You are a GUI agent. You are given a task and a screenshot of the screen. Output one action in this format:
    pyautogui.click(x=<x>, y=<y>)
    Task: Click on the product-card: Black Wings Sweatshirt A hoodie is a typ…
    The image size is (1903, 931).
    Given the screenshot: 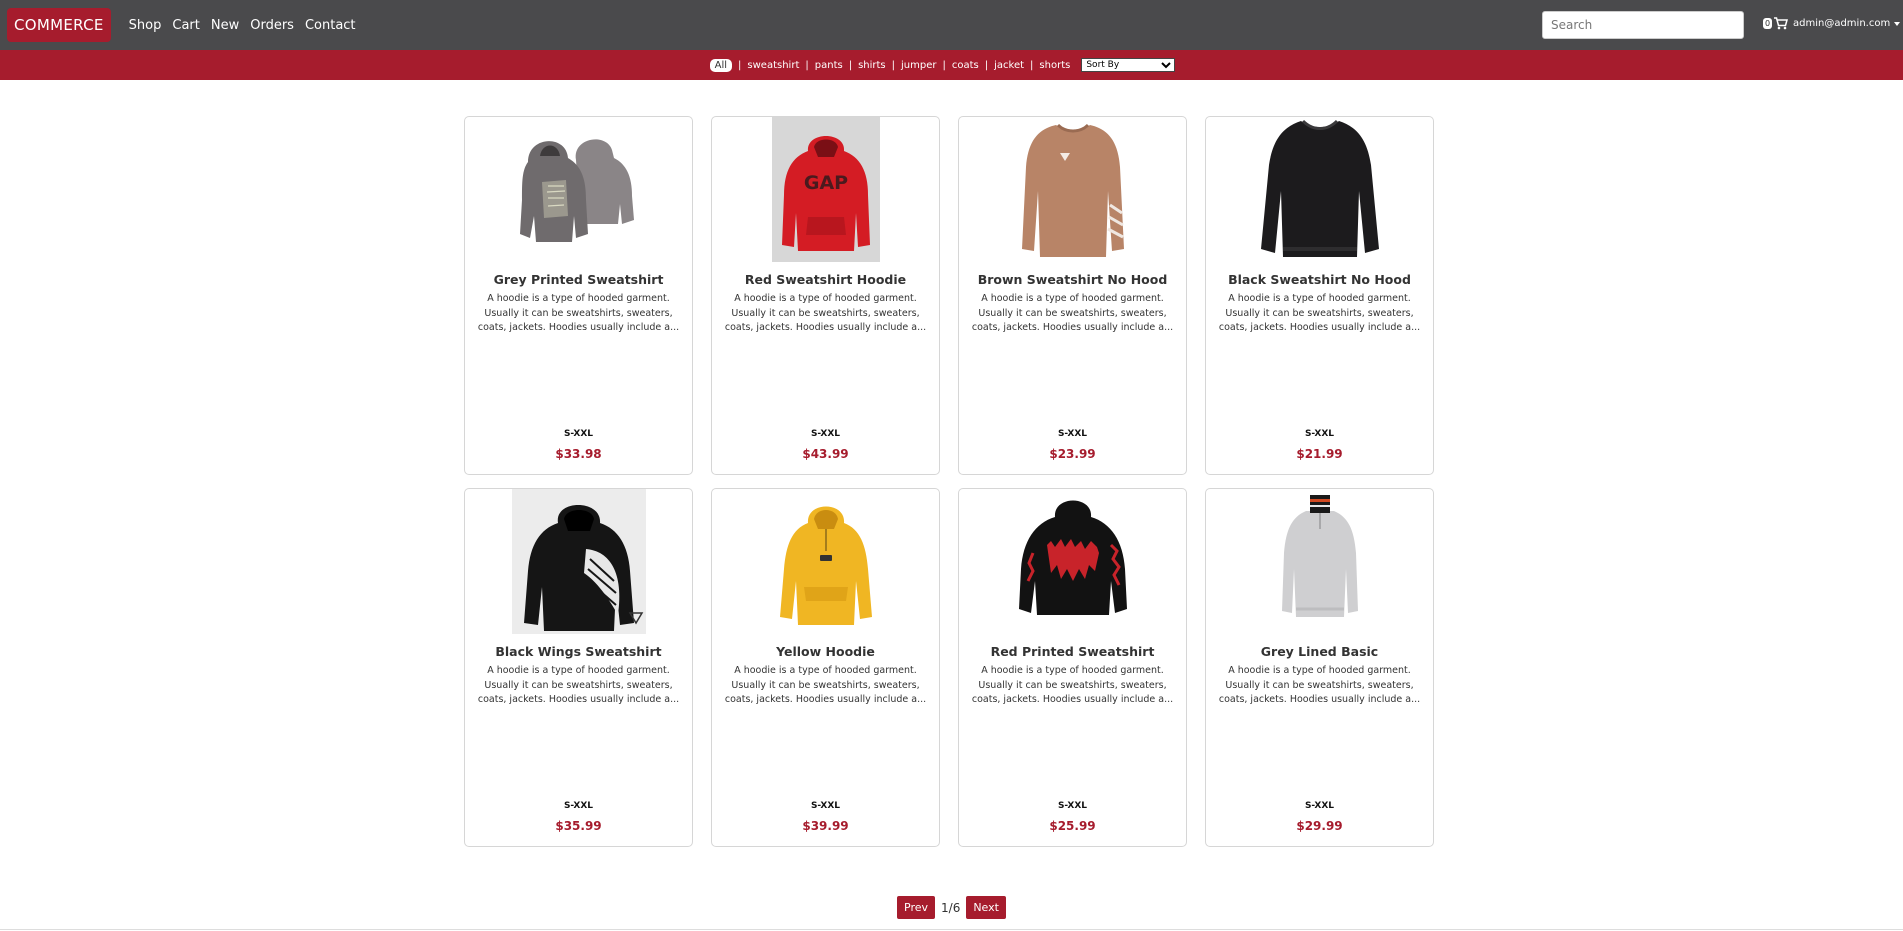 What is the action you would take?
    pyautogui.click(x=578, y=667)
    